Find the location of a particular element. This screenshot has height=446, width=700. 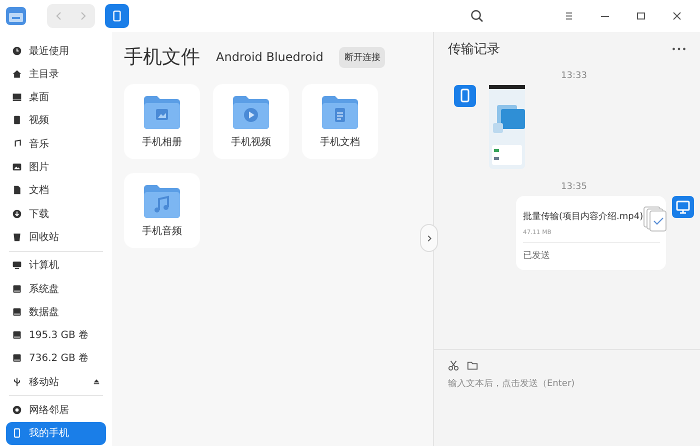

scissors-icon is located at coordinates (453, 365).